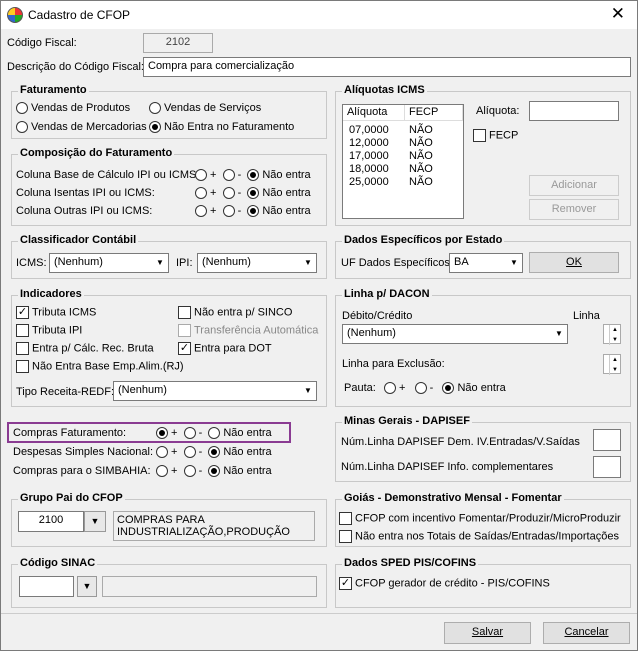  What do you see at coordinates (374, 113) in the screenshot?
I see `col-aliquota: Alíquota` at bounding box center [374, 113].